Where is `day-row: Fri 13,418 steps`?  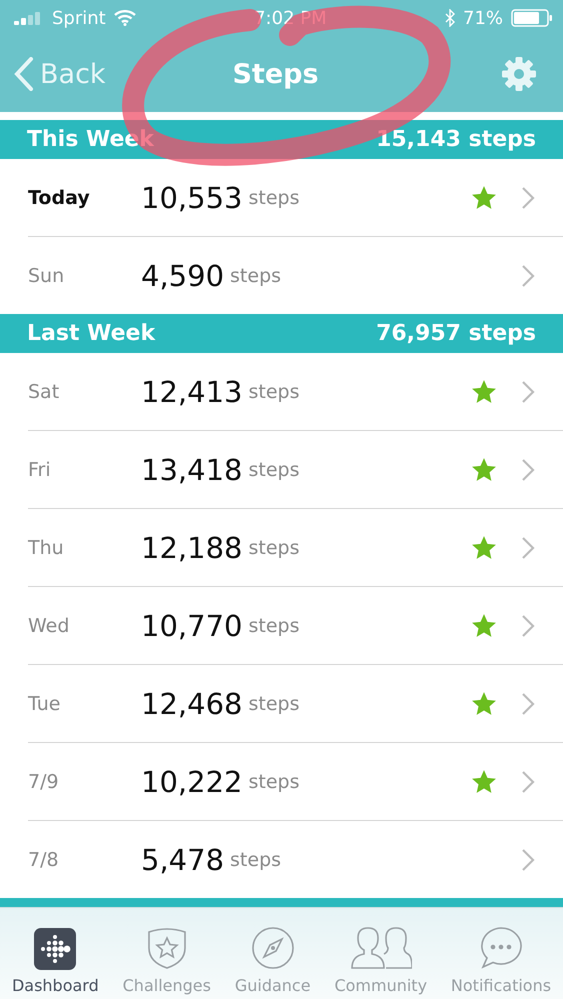
day-row: Fri 13,418 steps is located at coordinates (295, 470).